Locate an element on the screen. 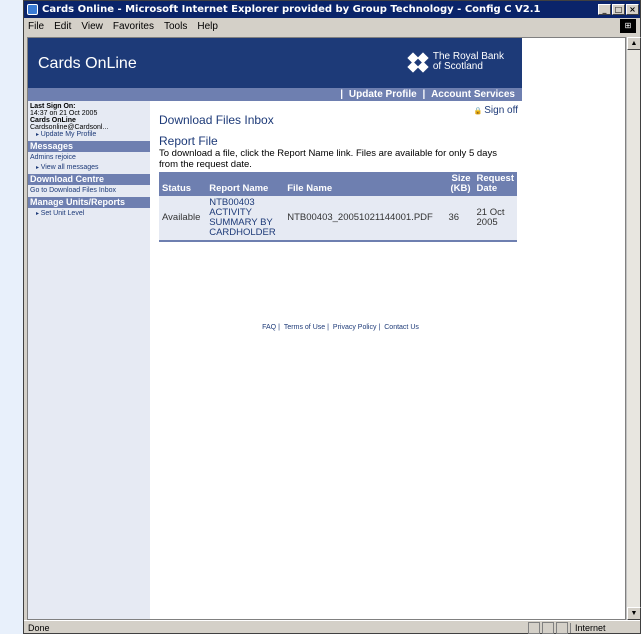 The width and height of the screenshot is (641, 634). product-name: Cards OnLine is located at coordinates (53, 120).